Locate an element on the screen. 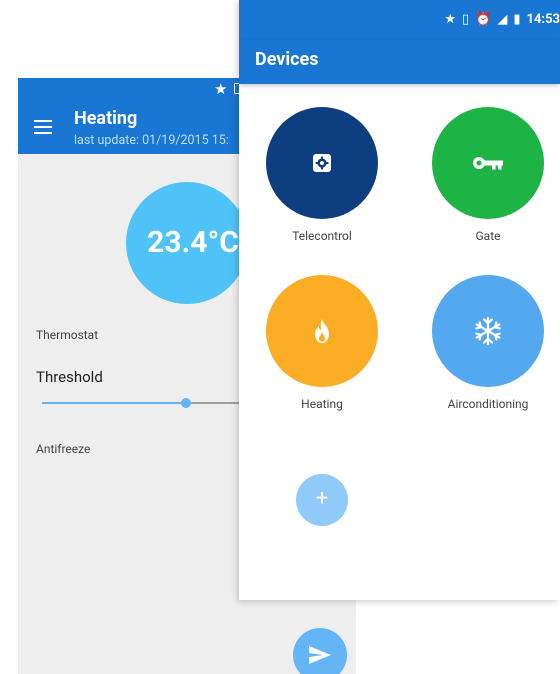 The image size is (560, 674). add-device-button: + is located at coordinates (322, 500).